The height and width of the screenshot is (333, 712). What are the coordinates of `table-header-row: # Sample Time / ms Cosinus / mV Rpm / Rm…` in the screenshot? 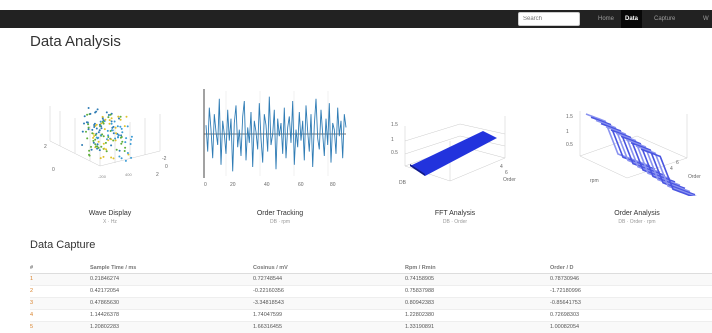 It's located at (371, 268).